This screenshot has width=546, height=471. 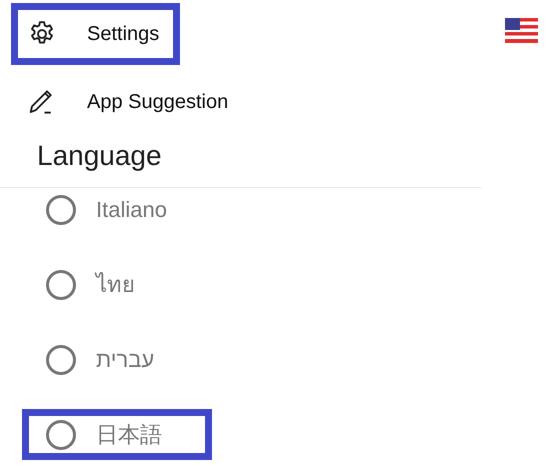 I want to click on flag-icon, so click(x=521, y=30).